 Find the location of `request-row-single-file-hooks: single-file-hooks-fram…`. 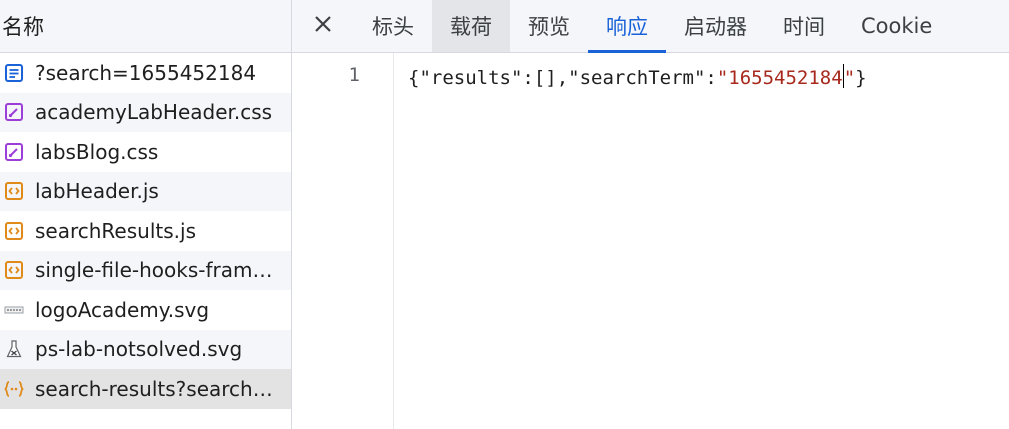

request-row-single-file-hooks: single-file-hooks-fram… is located at coordinates (145, 270).